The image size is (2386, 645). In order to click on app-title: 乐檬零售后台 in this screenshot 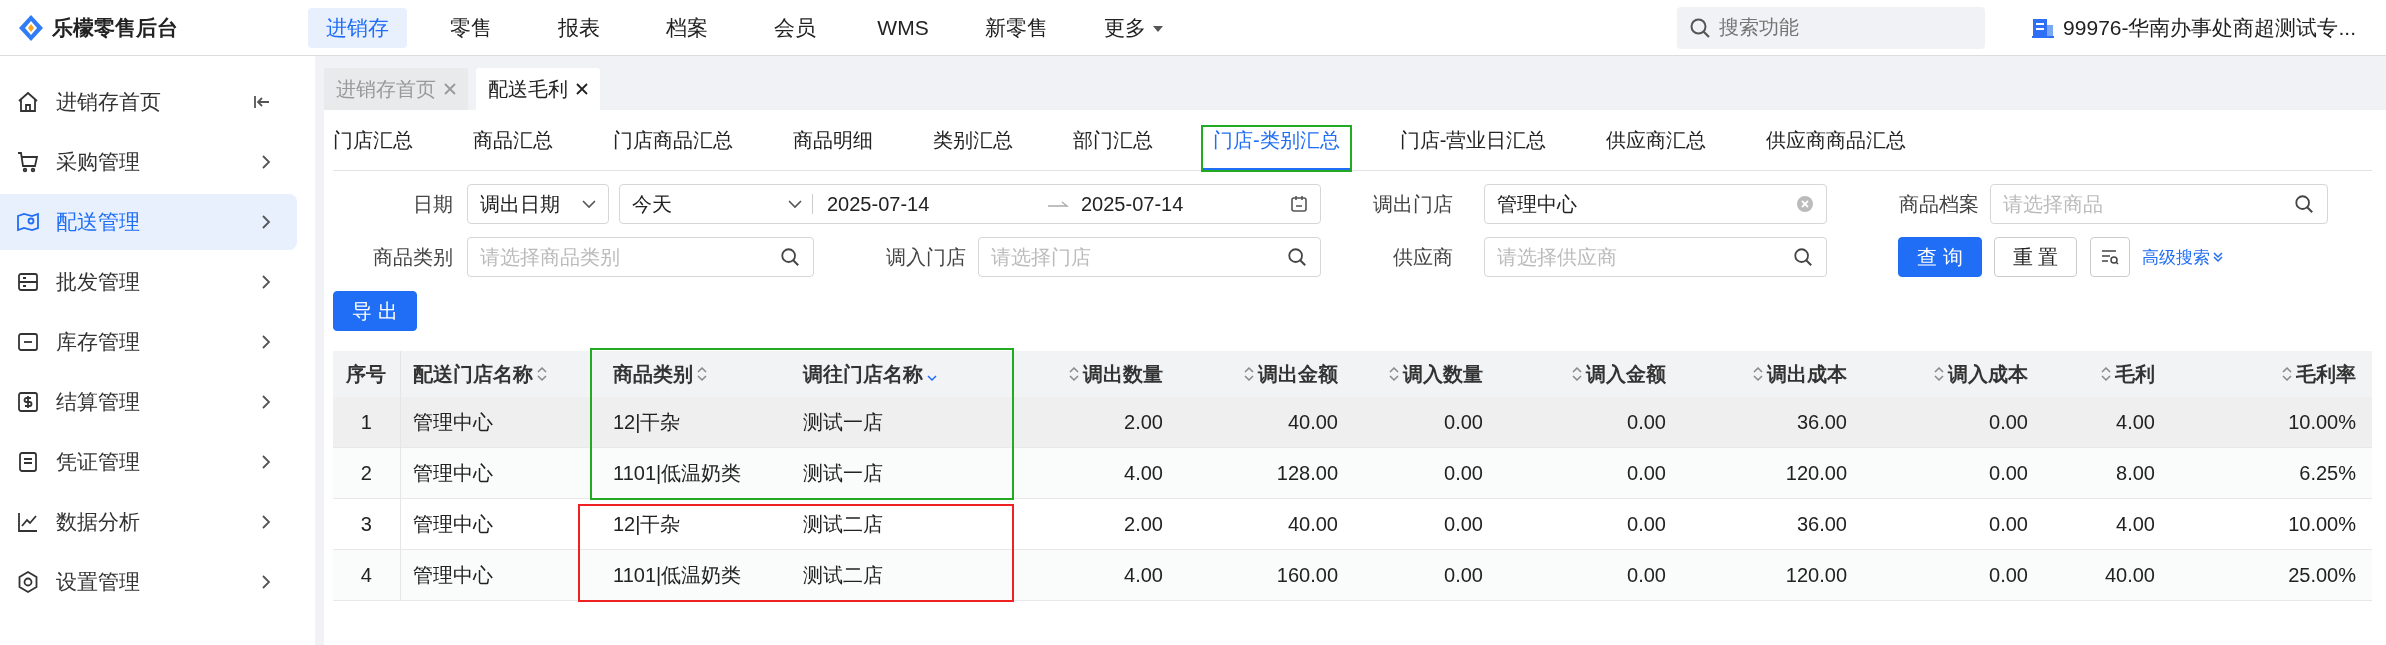, I will do `click(115, 27)`.